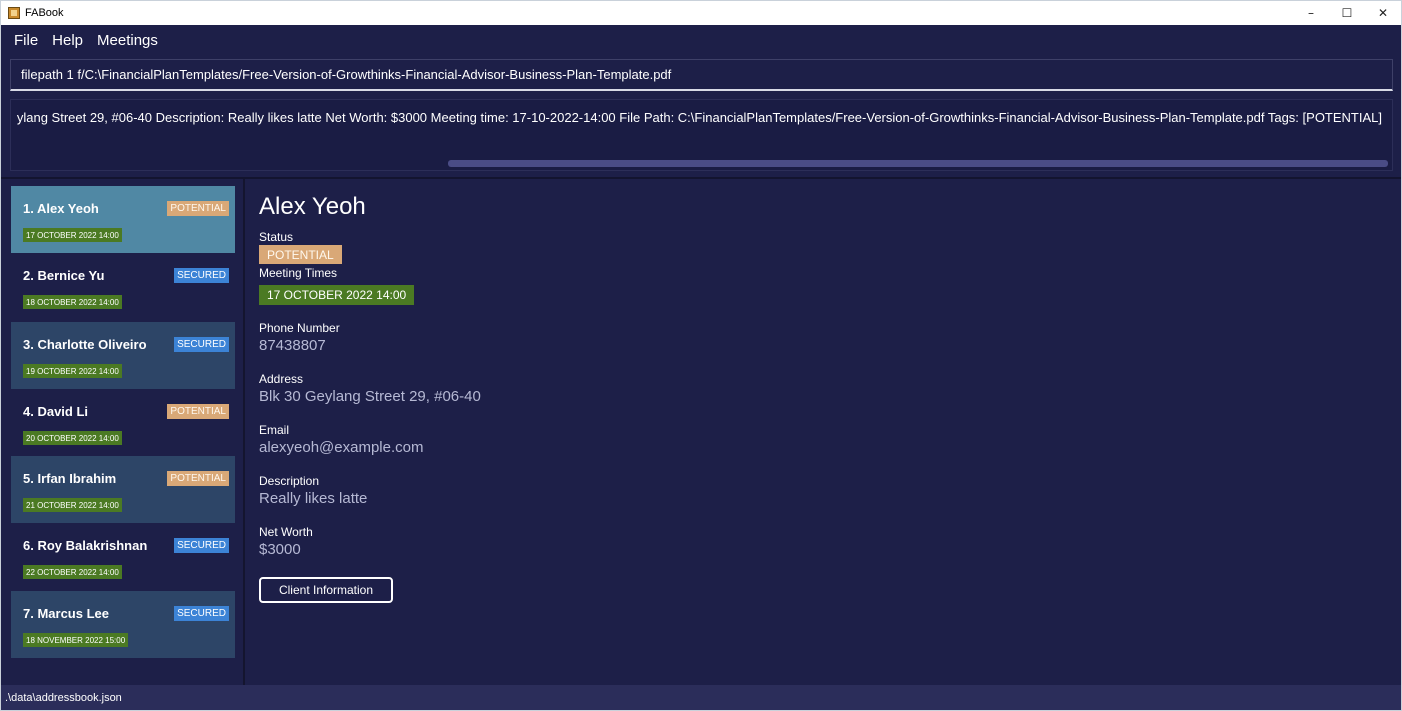 This screenshot has width=1402, height=711. I want to click on result-horizontal-scrollbar, so click(918, 163).